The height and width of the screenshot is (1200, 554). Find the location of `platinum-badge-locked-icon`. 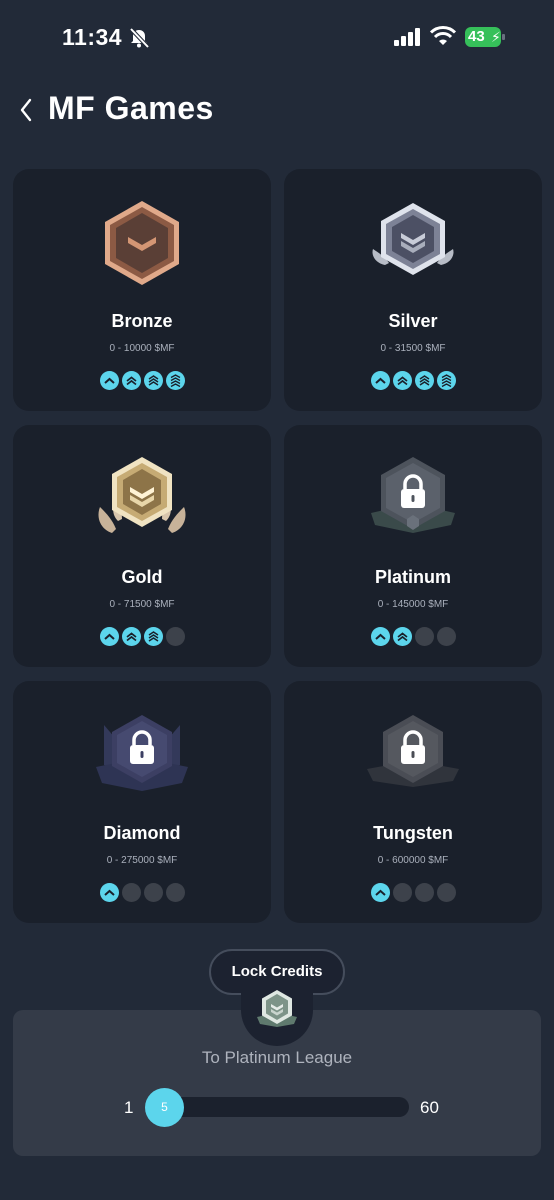

platinum-badge-locked-icon is located at coordinates (413, 495).